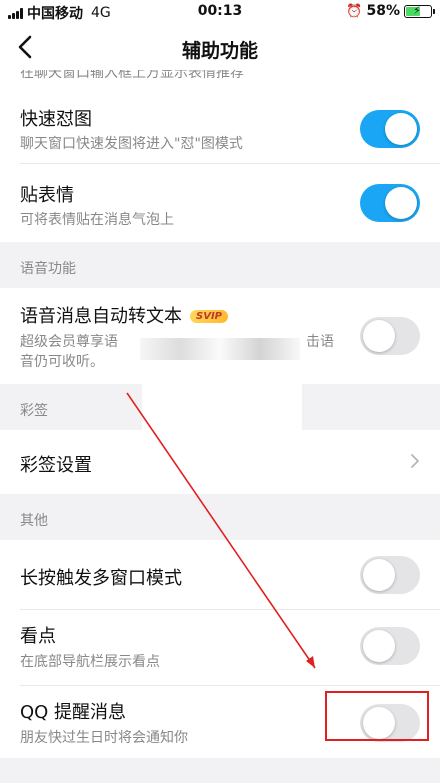 Image resolution: width=440 pixels, height=783 pixels. Describe the element at coordinates (320, 342) in the screenshot. I see `setting-subtitle-line1-end: 击语` at that location.